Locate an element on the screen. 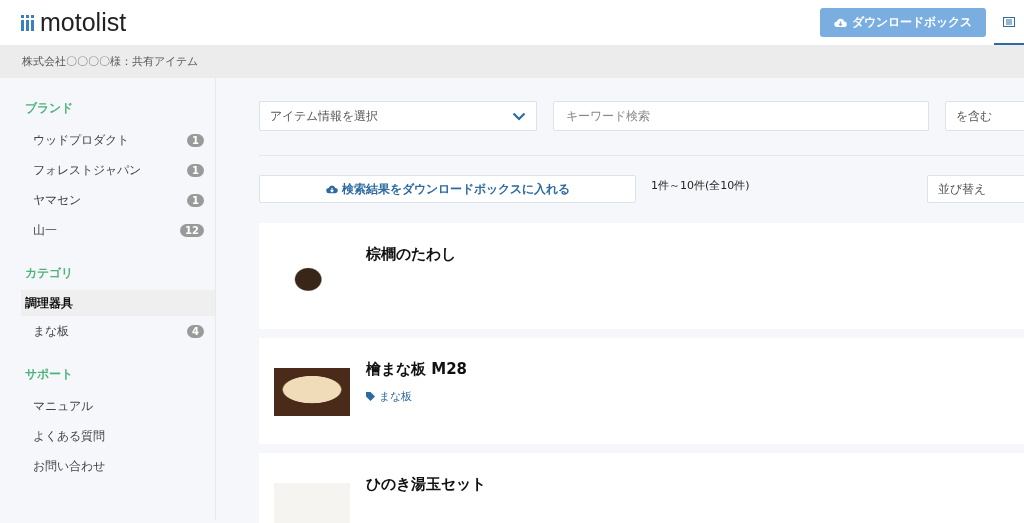 Image resolution: width=1024 pixels, height=523 pixels. sort-select: 並び替え is located at coordinates (975, 189).